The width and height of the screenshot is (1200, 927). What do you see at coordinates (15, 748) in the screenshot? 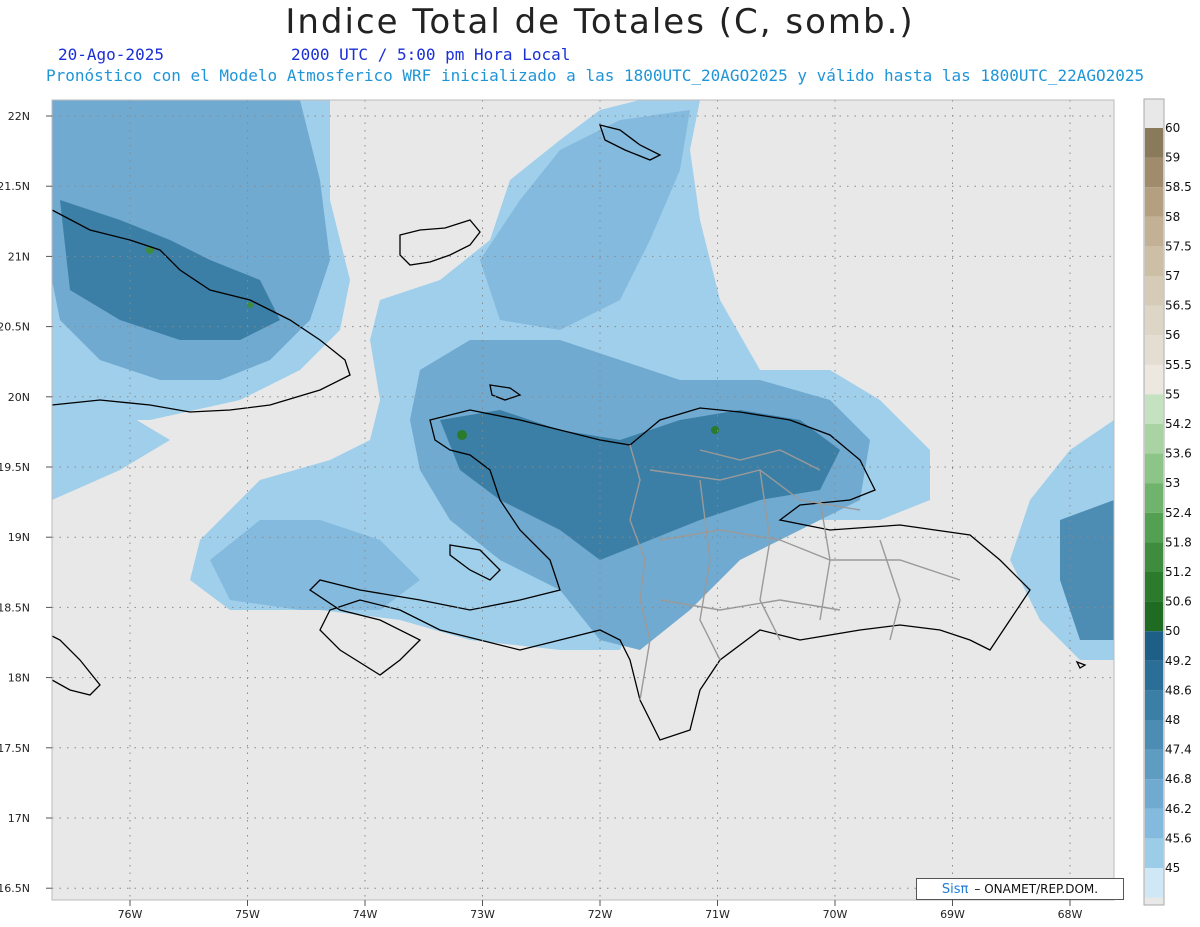
I see `lat-label: 17.5N` at bounding box center [15, 748].